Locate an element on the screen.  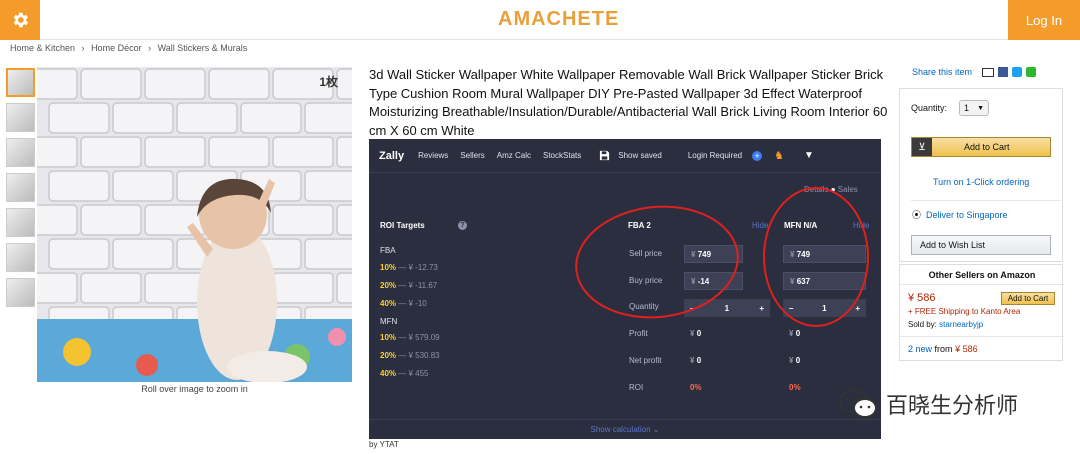
logo: AMACHETE is located at coordinates (558, 19).